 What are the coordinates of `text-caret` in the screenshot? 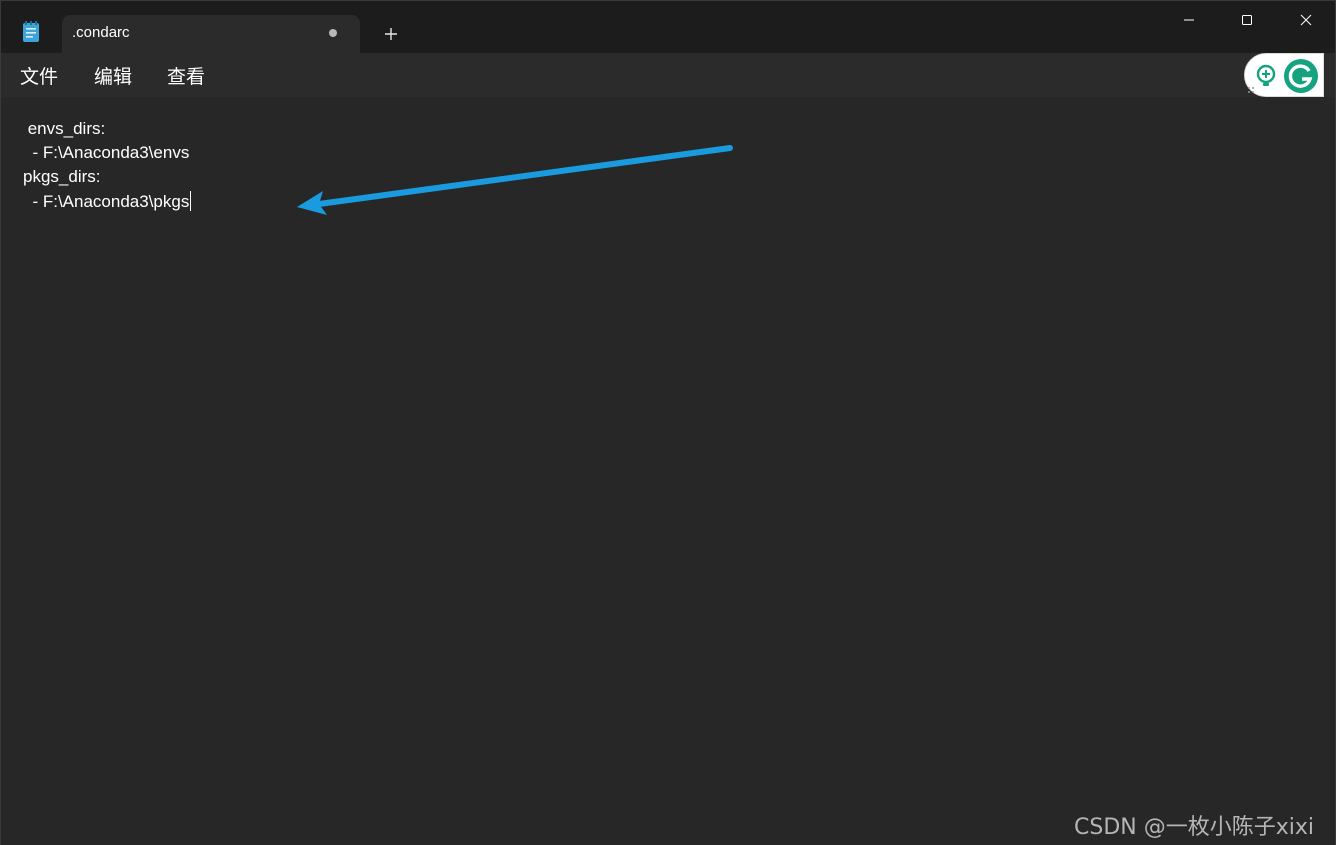 It's located at (191, 201).